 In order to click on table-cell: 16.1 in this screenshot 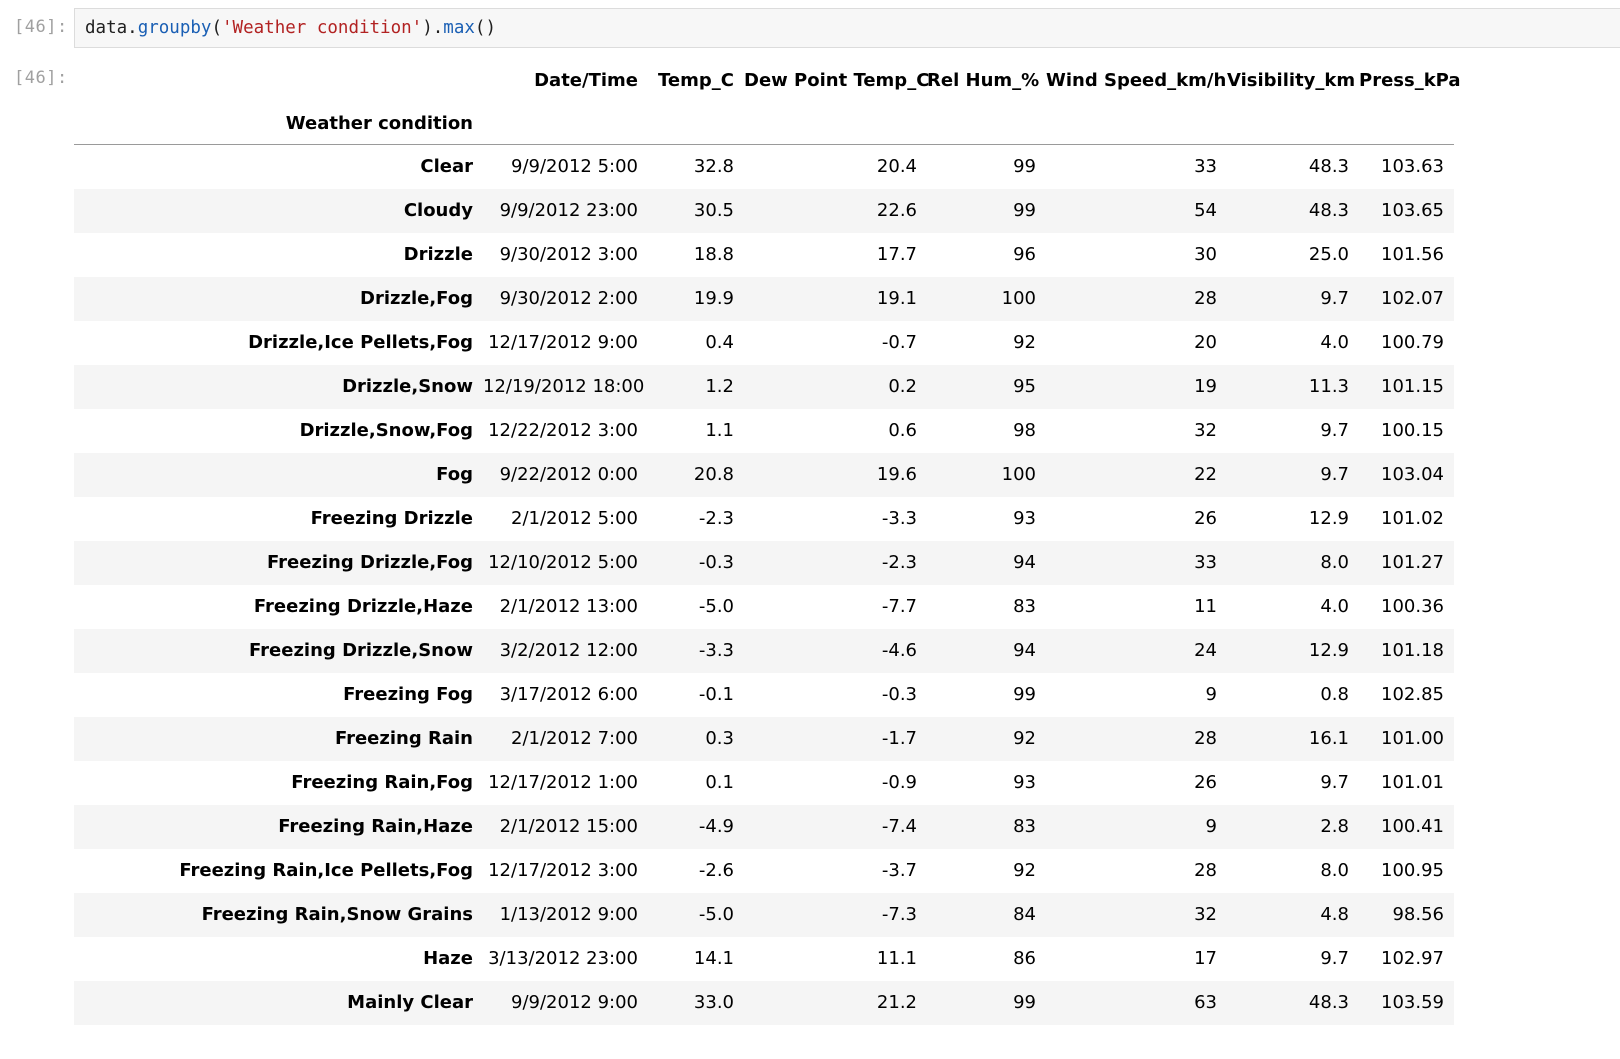, I will do `click(1328, 738)`.